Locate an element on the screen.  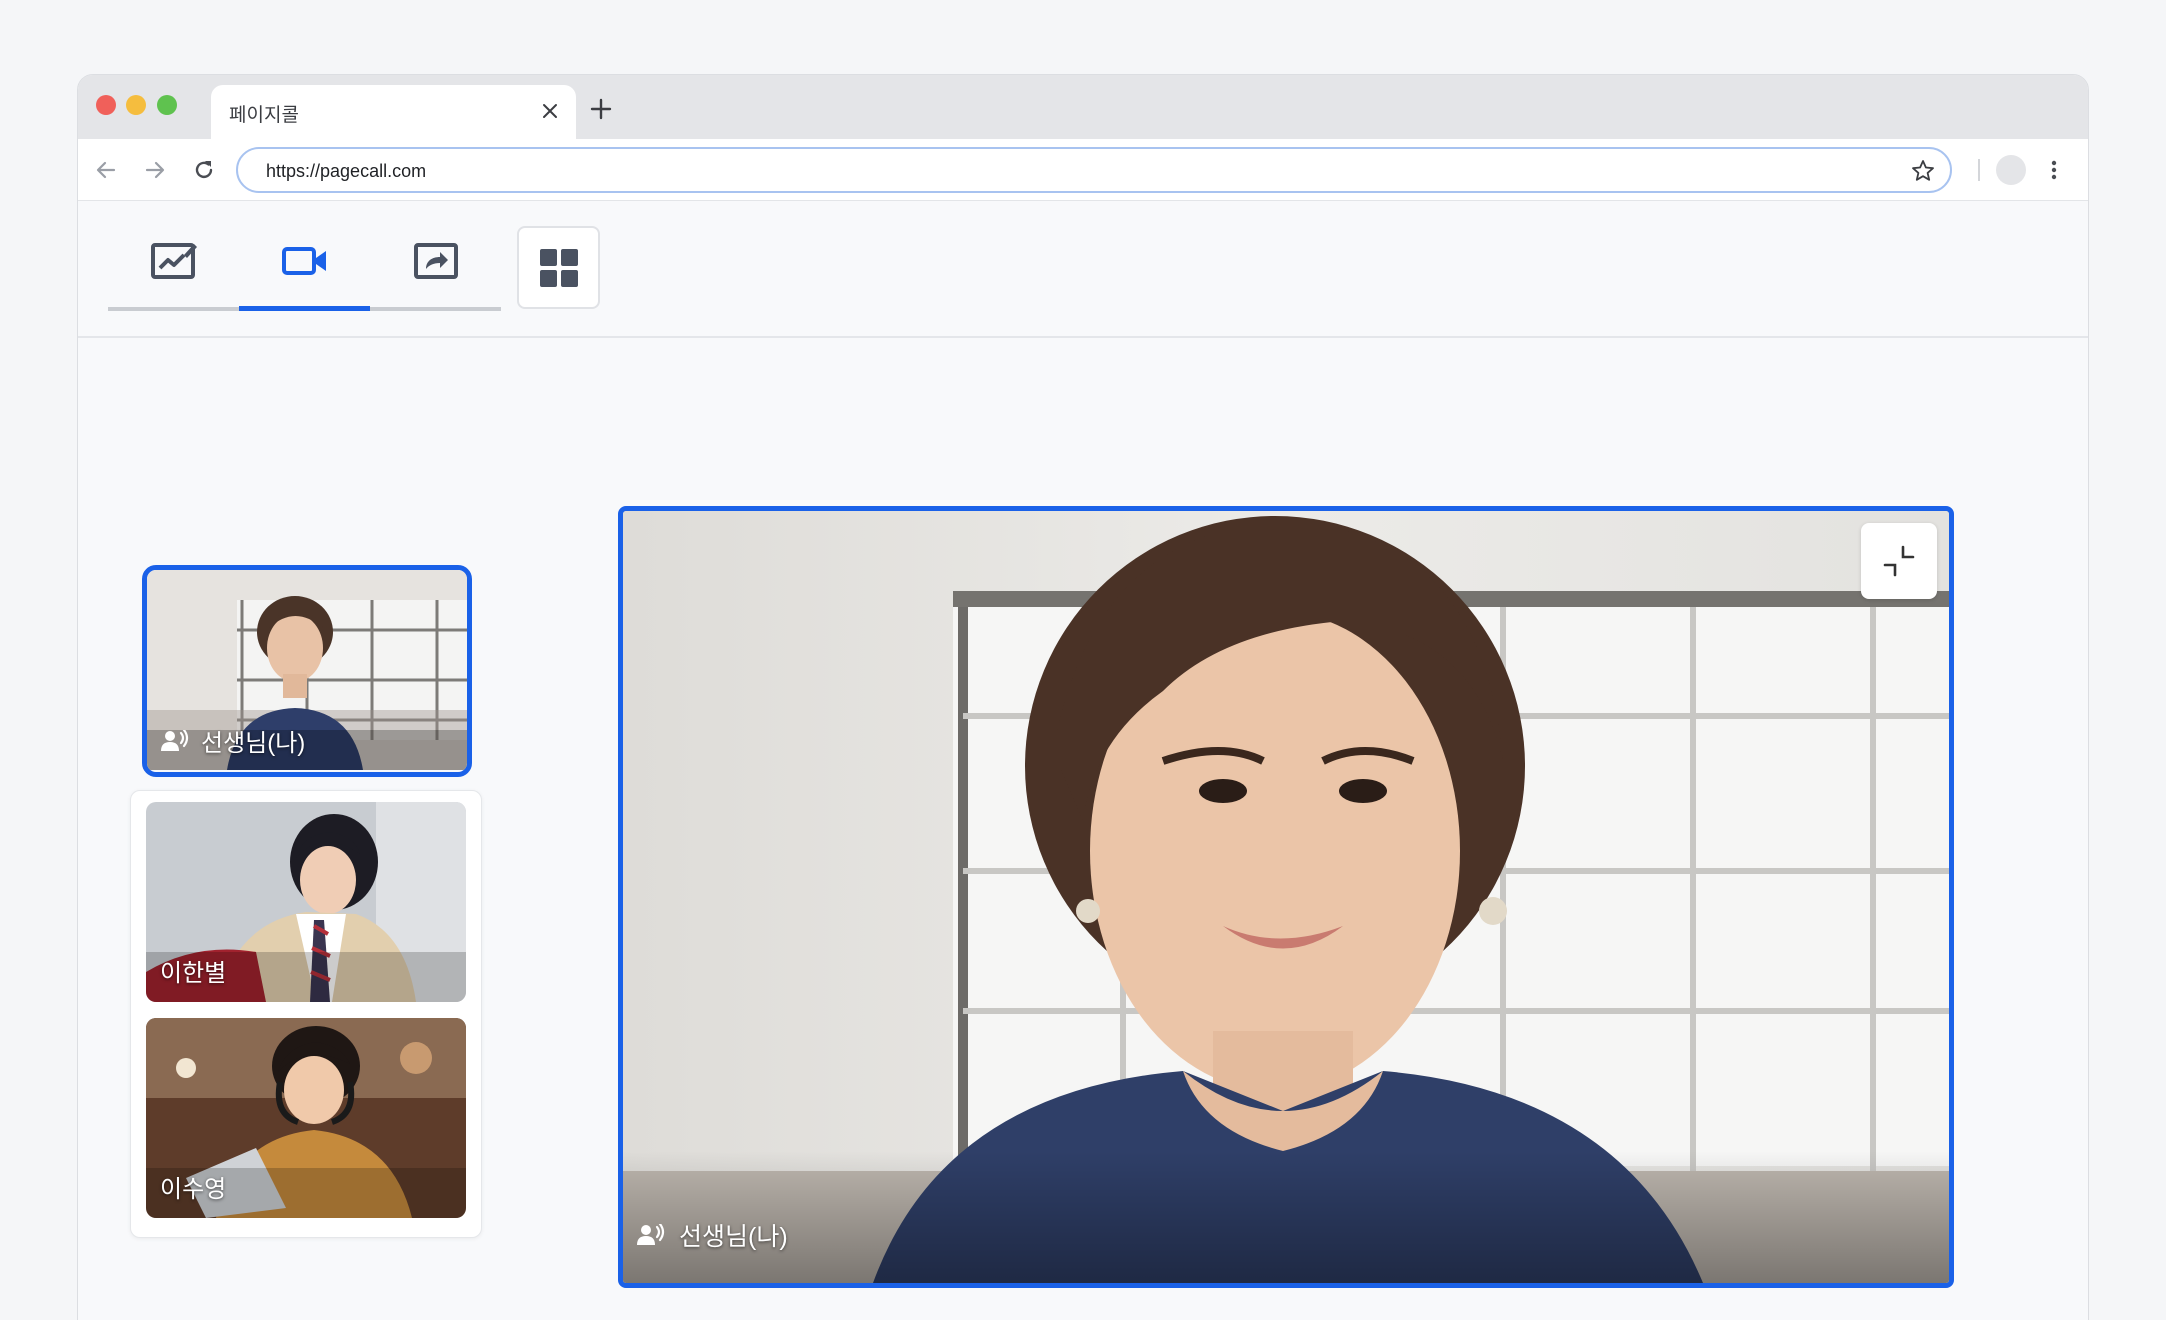
participant-tile-teacher: 선생님(나) is located at coordinates (307, 671).